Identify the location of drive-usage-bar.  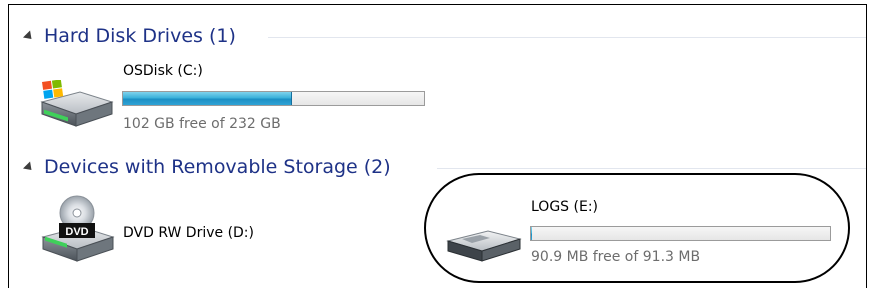
(273, 98).